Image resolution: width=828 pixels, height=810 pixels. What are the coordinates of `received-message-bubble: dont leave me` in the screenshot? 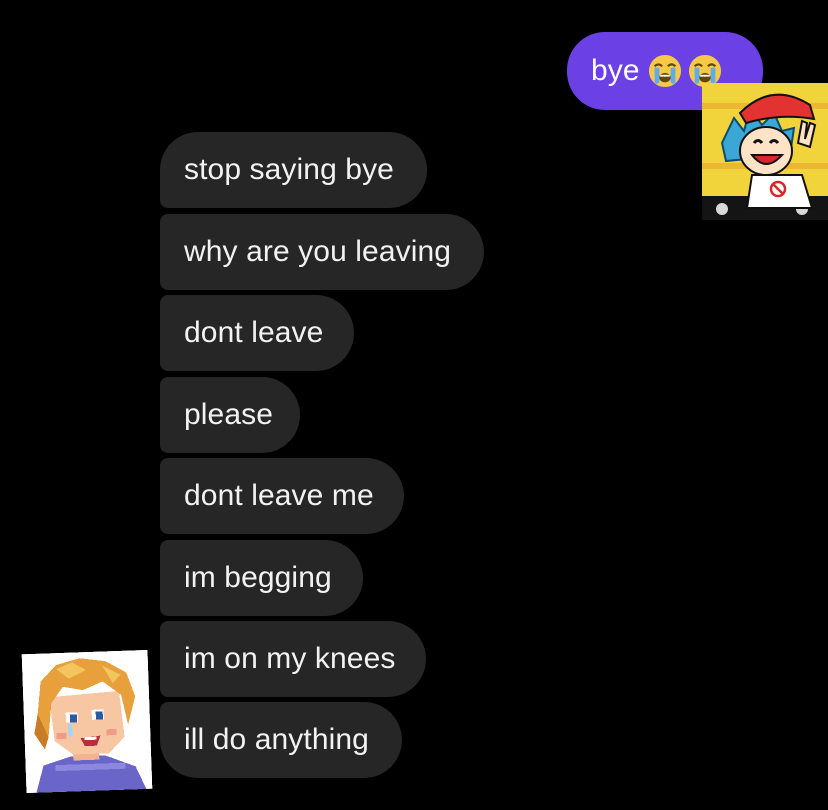 It's located at (282, 496).